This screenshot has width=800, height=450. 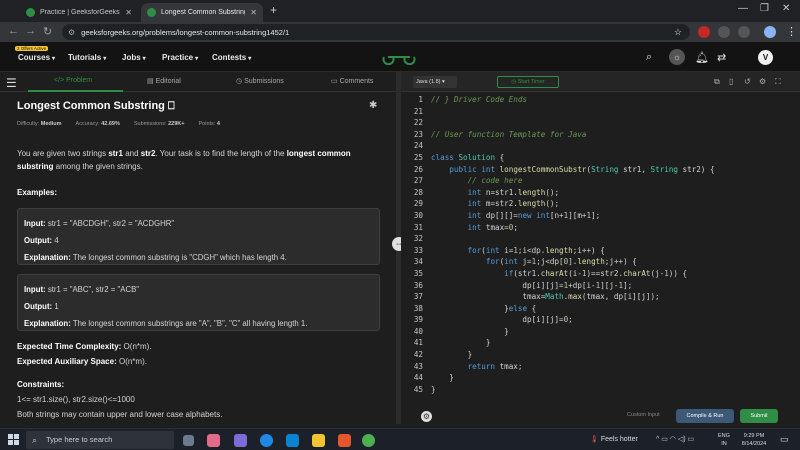 I want to click on nav-courses: Courses ▾, so click(x=36, y=57).